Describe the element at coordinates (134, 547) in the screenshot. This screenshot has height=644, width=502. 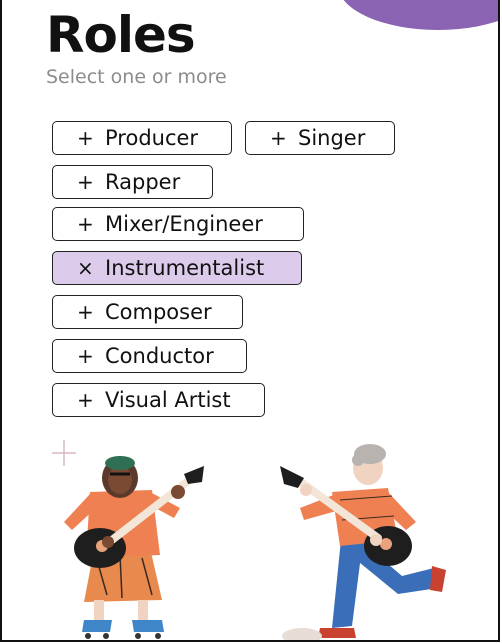
I see `left-guitarist-figure` at that location.